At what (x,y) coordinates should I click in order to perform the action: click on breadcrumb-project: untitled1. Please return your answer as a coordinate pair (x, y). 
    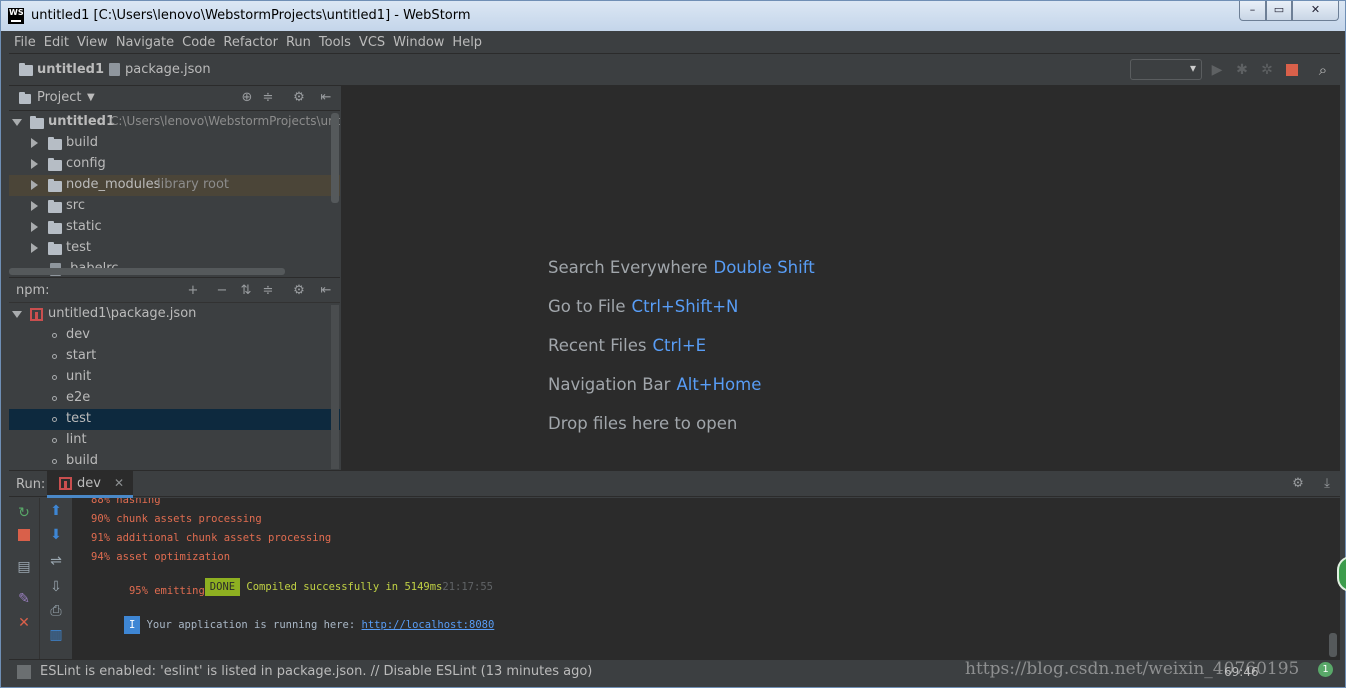
    Looking at the image, I should click on (70, 69).